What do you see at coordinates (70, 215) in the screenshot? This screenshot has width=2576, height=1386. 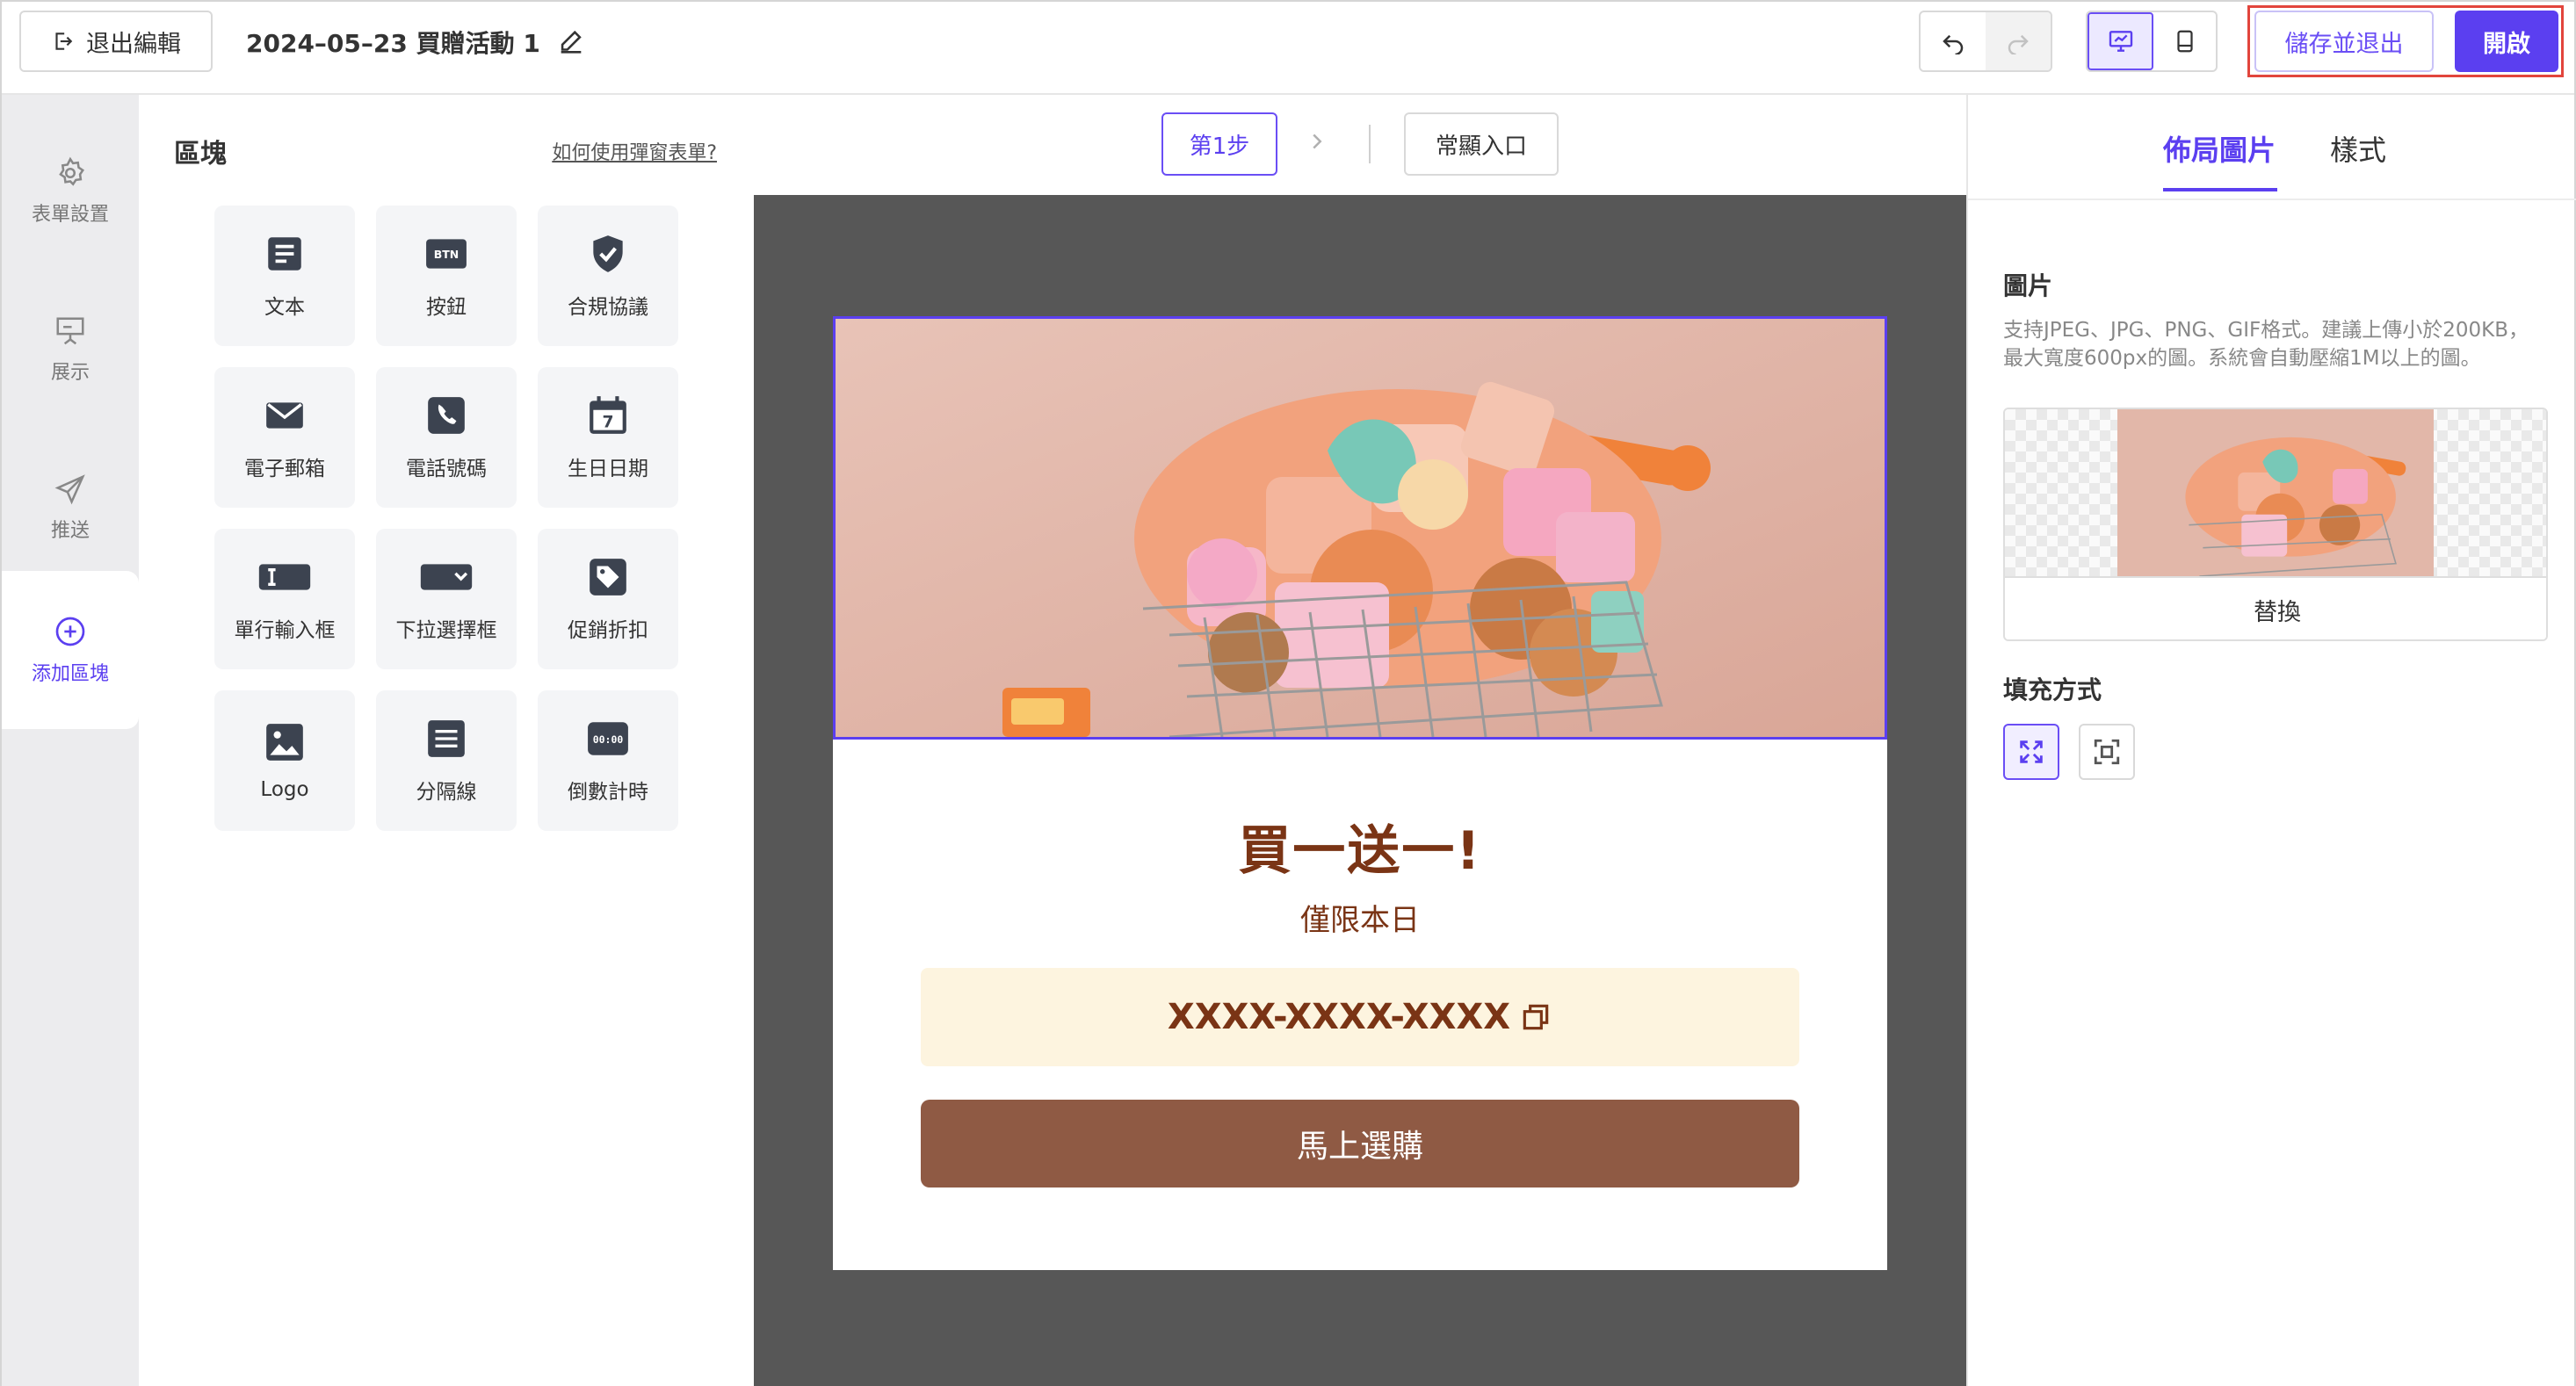 I see `nav-item-label: 表單設置` at bounding box center [70, 215].